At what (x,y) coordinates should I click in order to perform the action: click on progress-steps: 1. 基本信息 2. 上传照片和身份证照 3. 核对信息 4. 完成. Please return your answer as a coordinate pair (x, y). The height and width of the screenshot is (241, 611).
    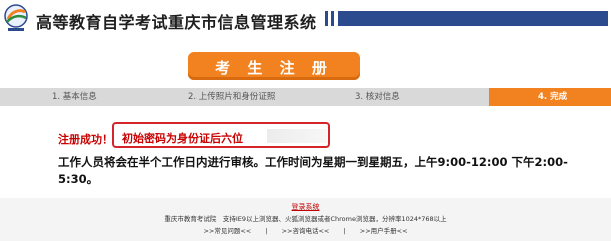
    Looking at the image, I should click on (305, 97).